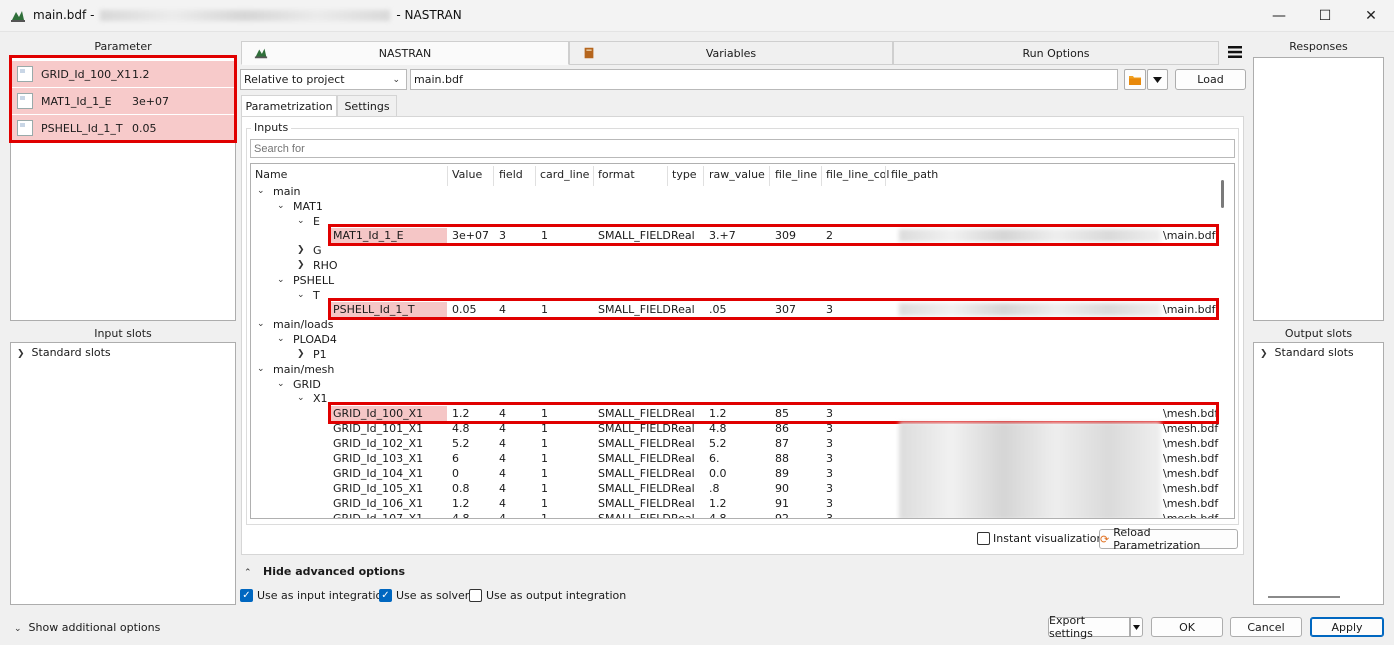 The image size is (1394, 645). What do you see at coordinates (742, 324) in the screenshot?
I see `tree-node-main-loads: ⌄ main/loads` at bounding box center [742, 324].